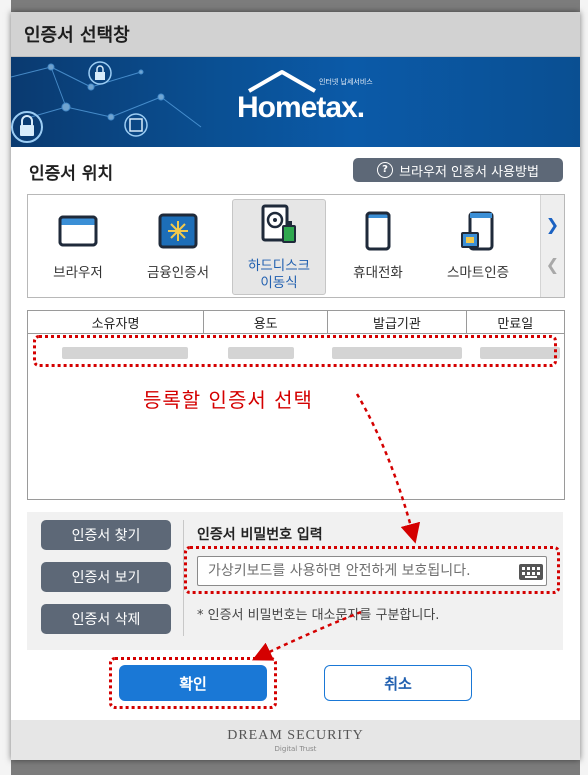 This screenshot has height=775, width=588. What do you see at coordinates (397, 322) in the screenshot?
I see `col-issuer: 발급기관` at bounding box center [397, 322].